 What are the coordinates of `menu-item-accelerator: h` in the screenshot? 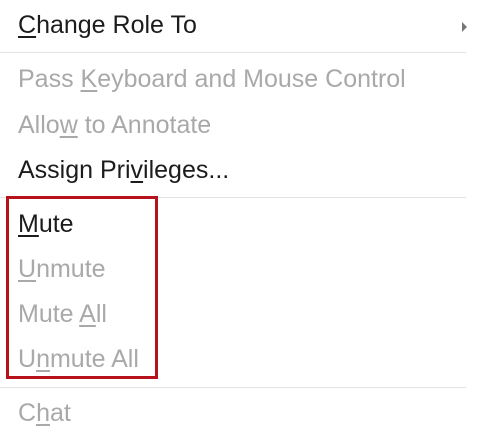 It's located at (43, 413).